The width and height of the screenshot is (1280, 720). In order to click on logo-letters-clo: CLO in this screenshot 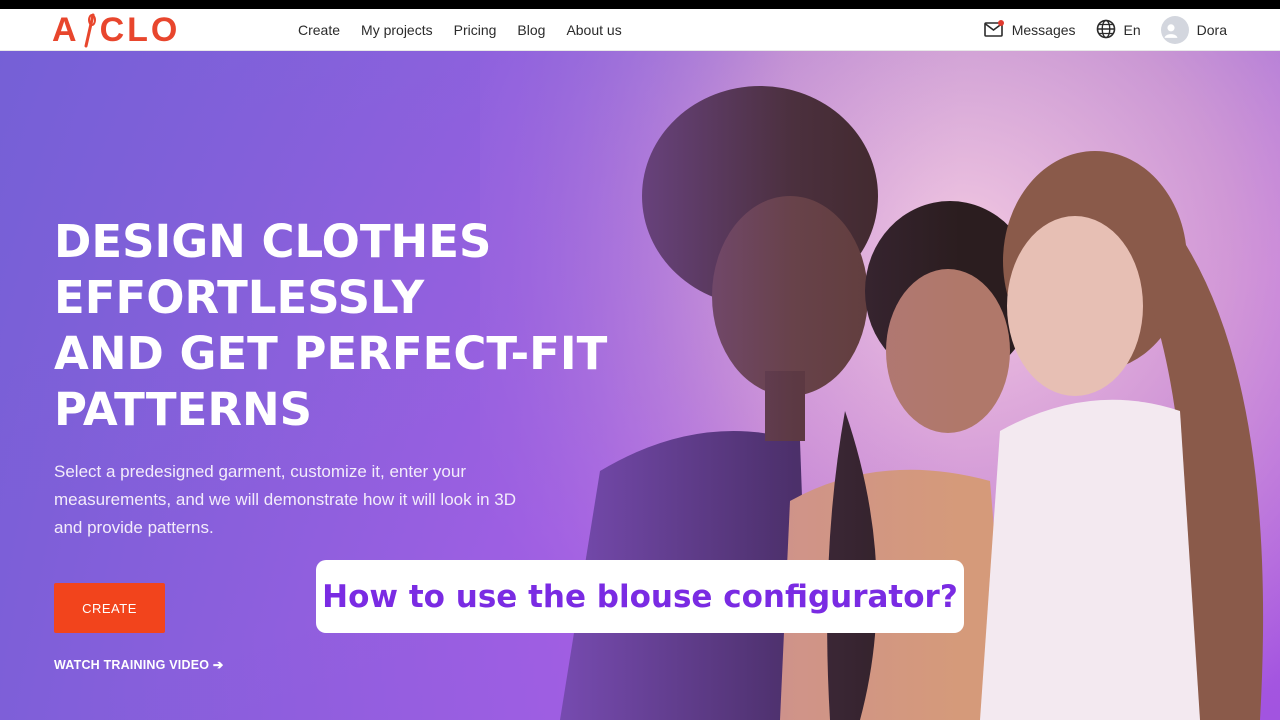, I will do `click(140, 30)`.